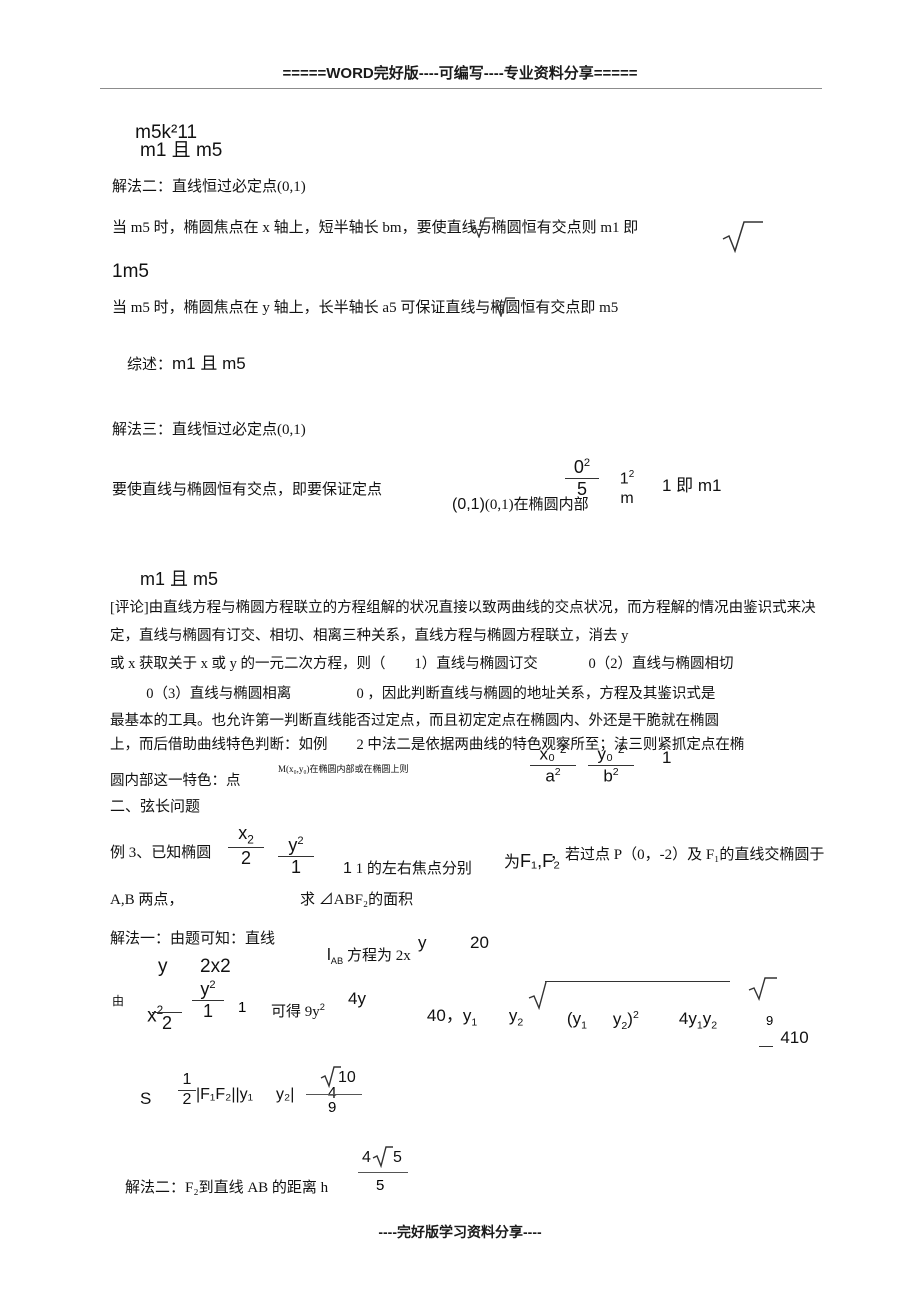 This screenshot has height=1303, width=920. Describe the element at coordinates (225, 1094) in the screenshot. I see `area-expression-left: |F₁F₂||y₁` at that location.